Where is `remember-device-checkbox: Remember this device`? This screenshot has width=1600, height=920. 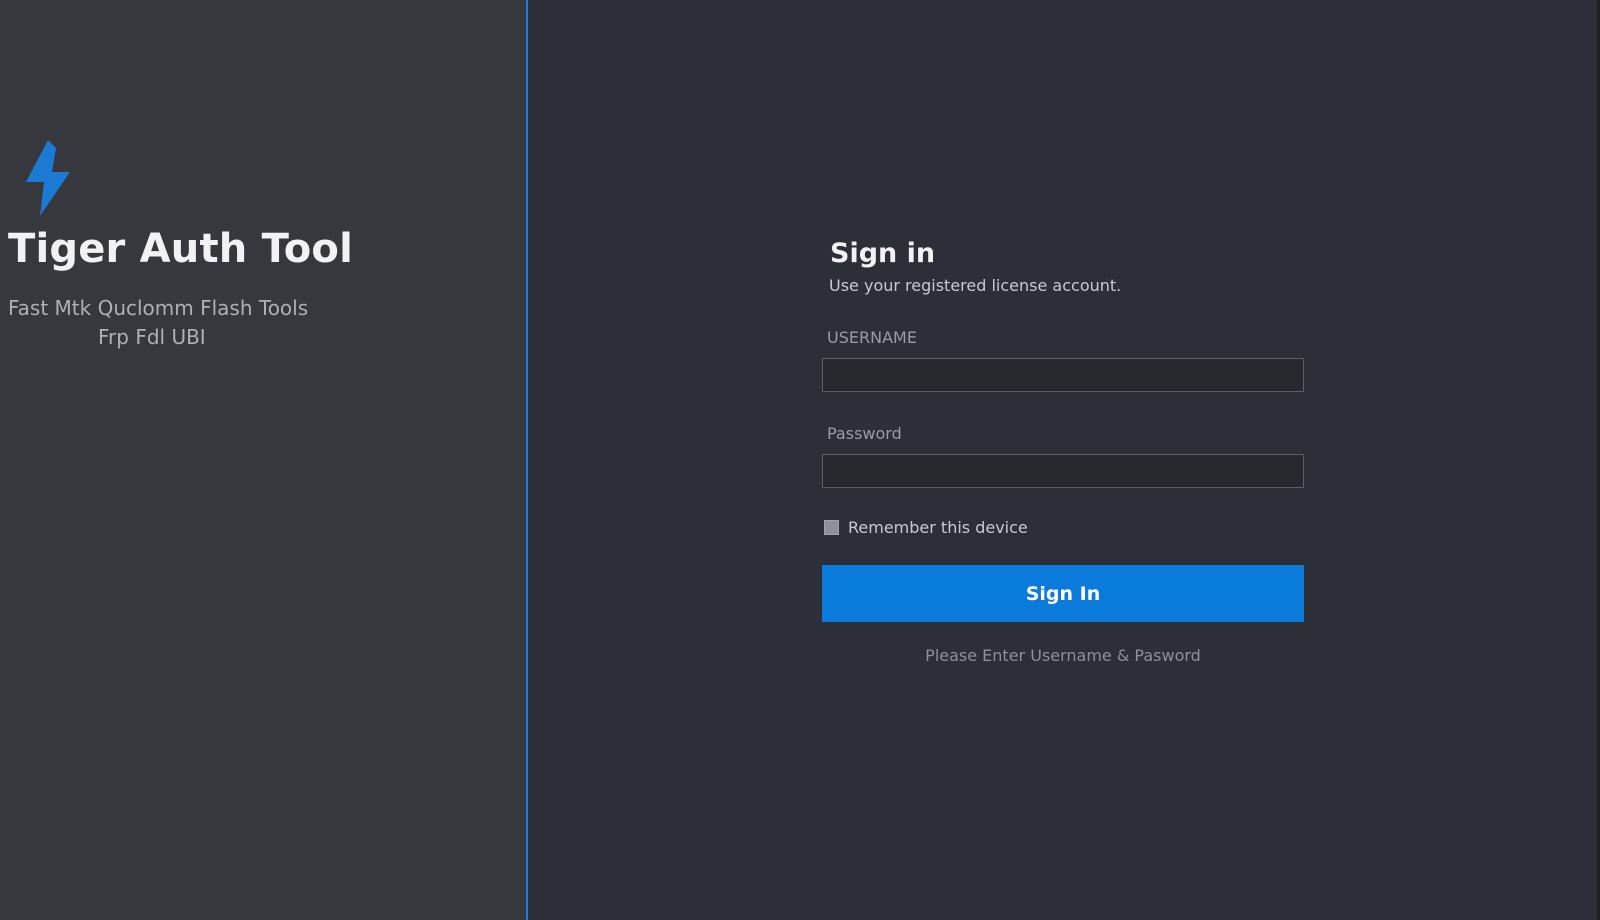 remember-device-checkbox: Remember this device is located at coordinates (926, 527).